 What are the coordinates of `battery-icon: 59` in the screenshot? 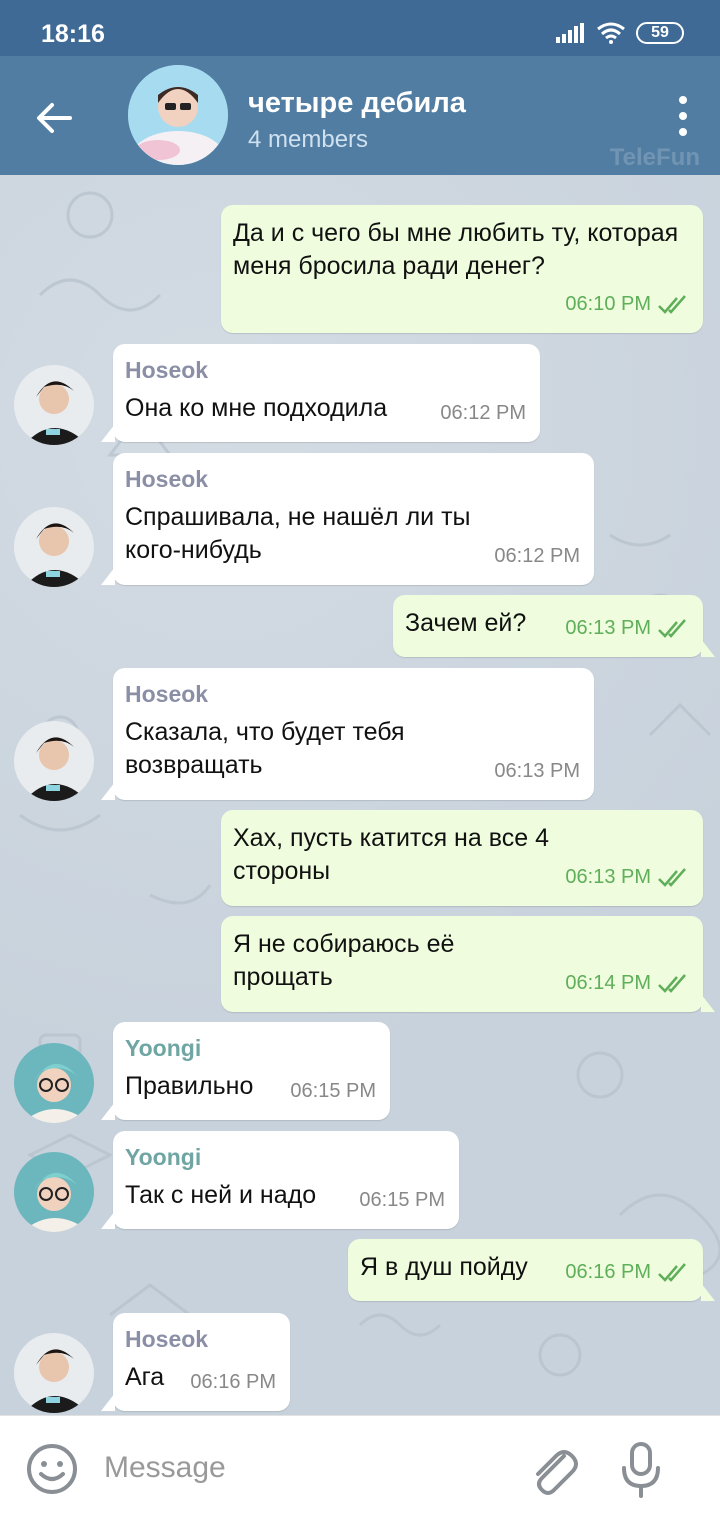 It's located at (660, 33).